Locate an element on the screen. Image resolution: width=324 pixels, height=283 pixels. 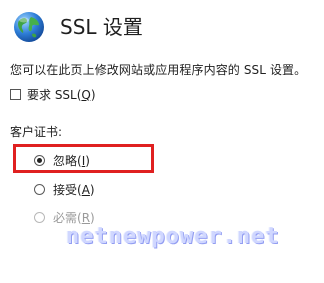
radio-ignore-row: 忽略(I) is located at coordinates (62, 160).